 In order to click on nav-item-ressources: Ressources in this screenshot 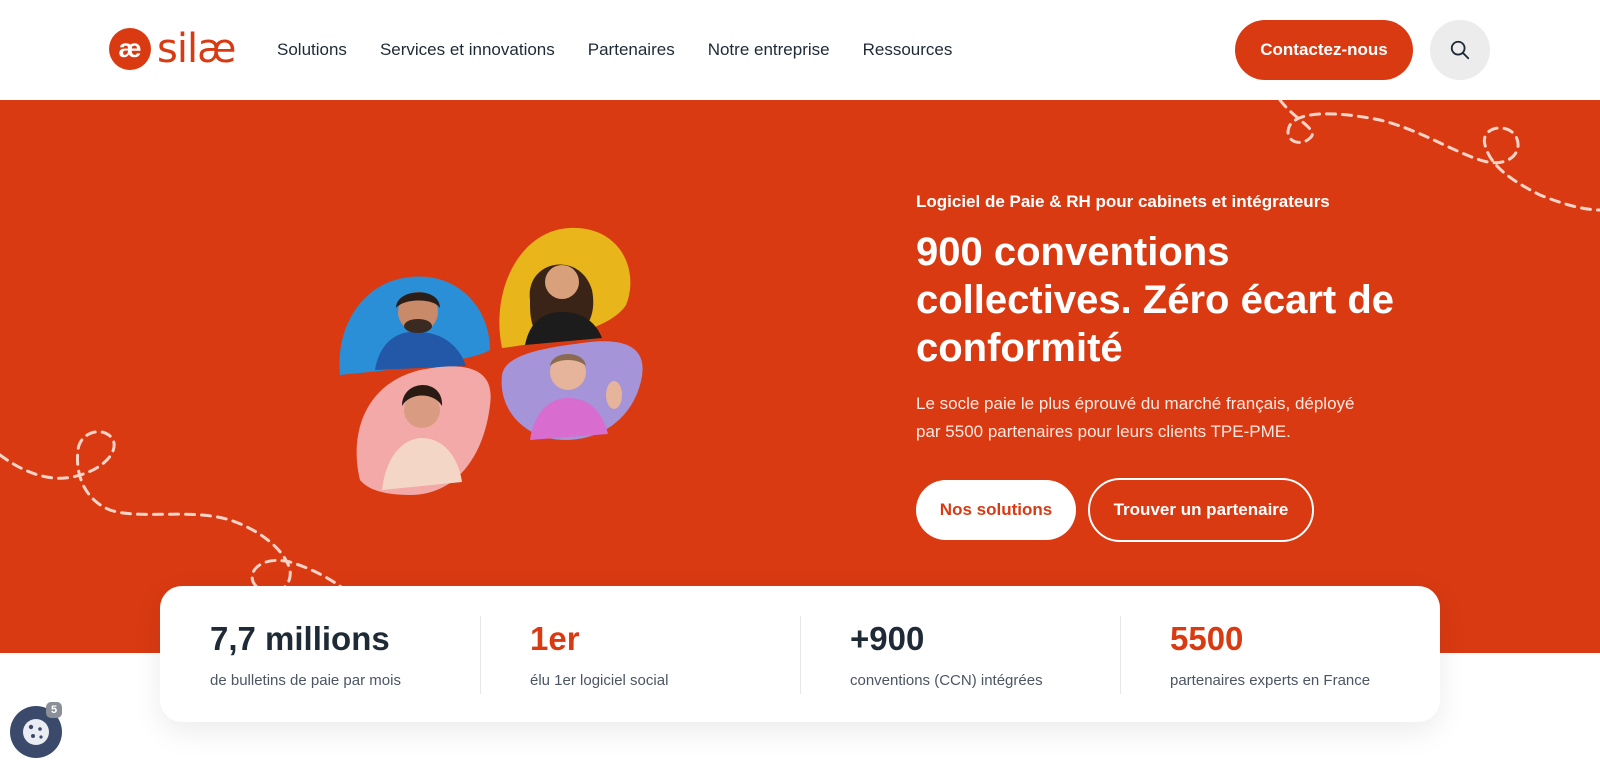, I will do `click(908, 50)`.